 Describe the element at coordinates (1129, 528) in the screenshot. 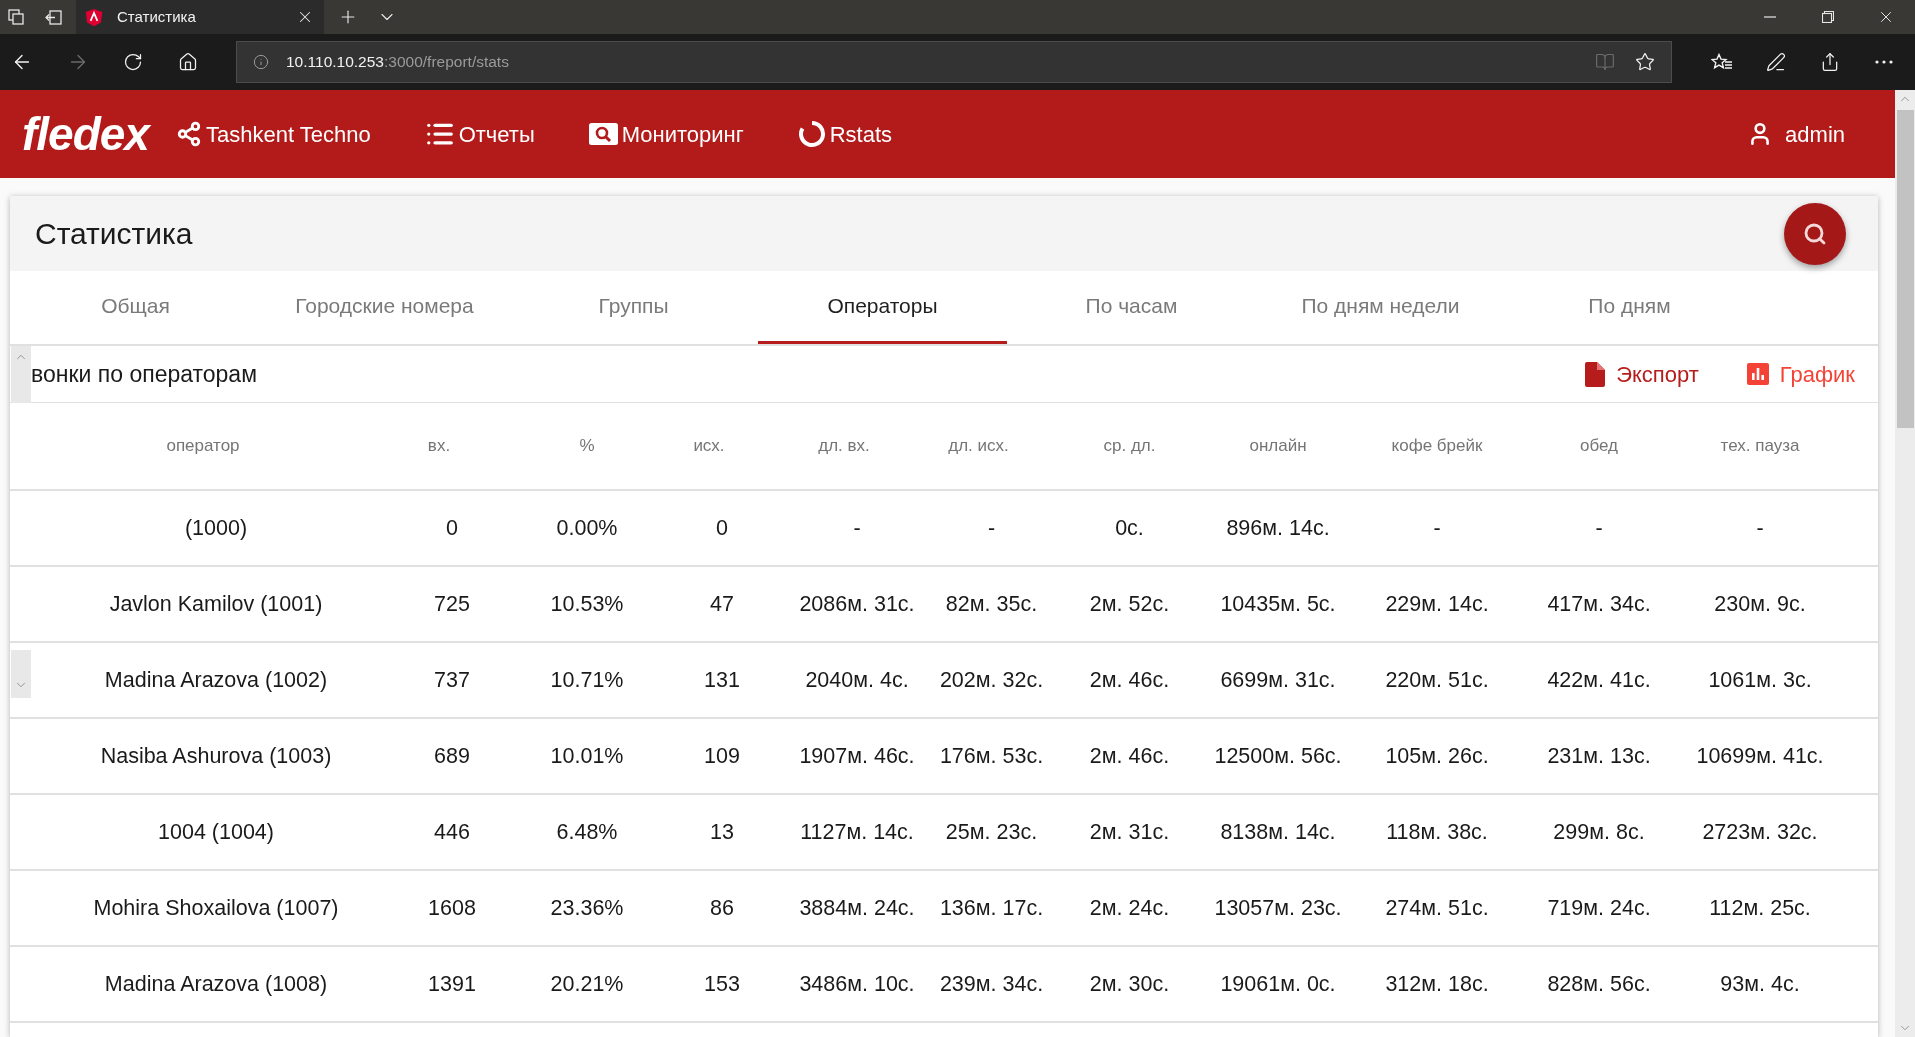

I see `table-cell-text: 0с.` at that location.